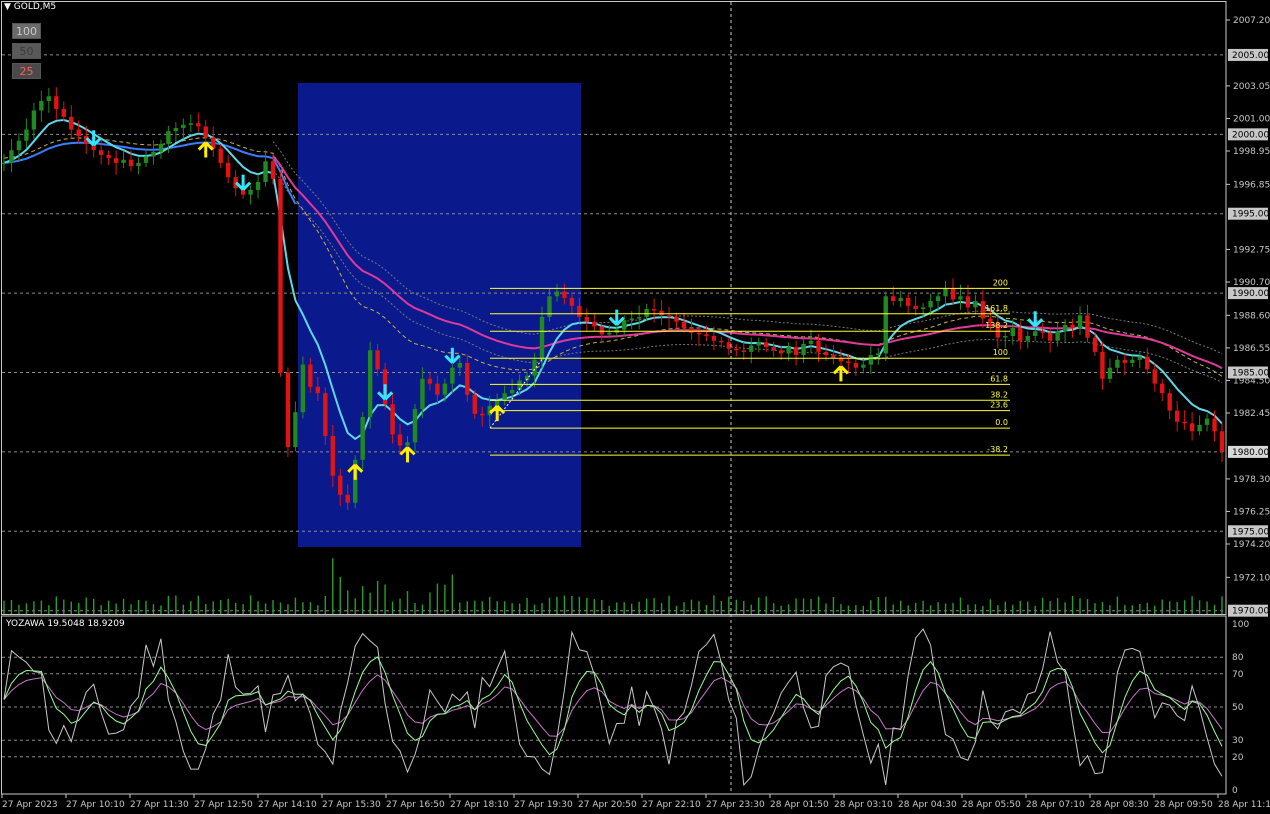 Image resolution: width=1270 pixels, height=814 pixels. Describe the element at coordinates (991, 805) in the screenshot. I see `time-tick-label: 28 Apr 05:50` at that location.